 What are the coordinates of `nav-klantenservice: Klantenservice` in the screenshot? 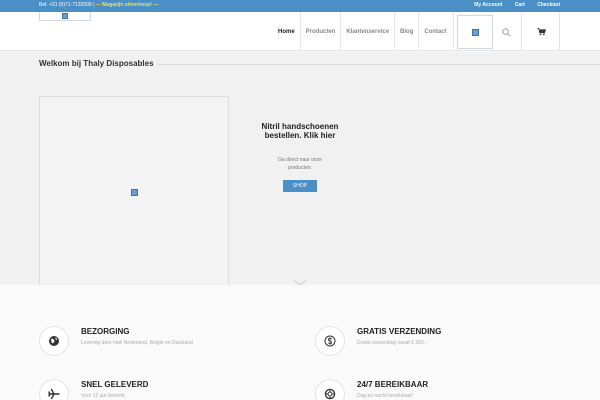 It's located at (367, 31).